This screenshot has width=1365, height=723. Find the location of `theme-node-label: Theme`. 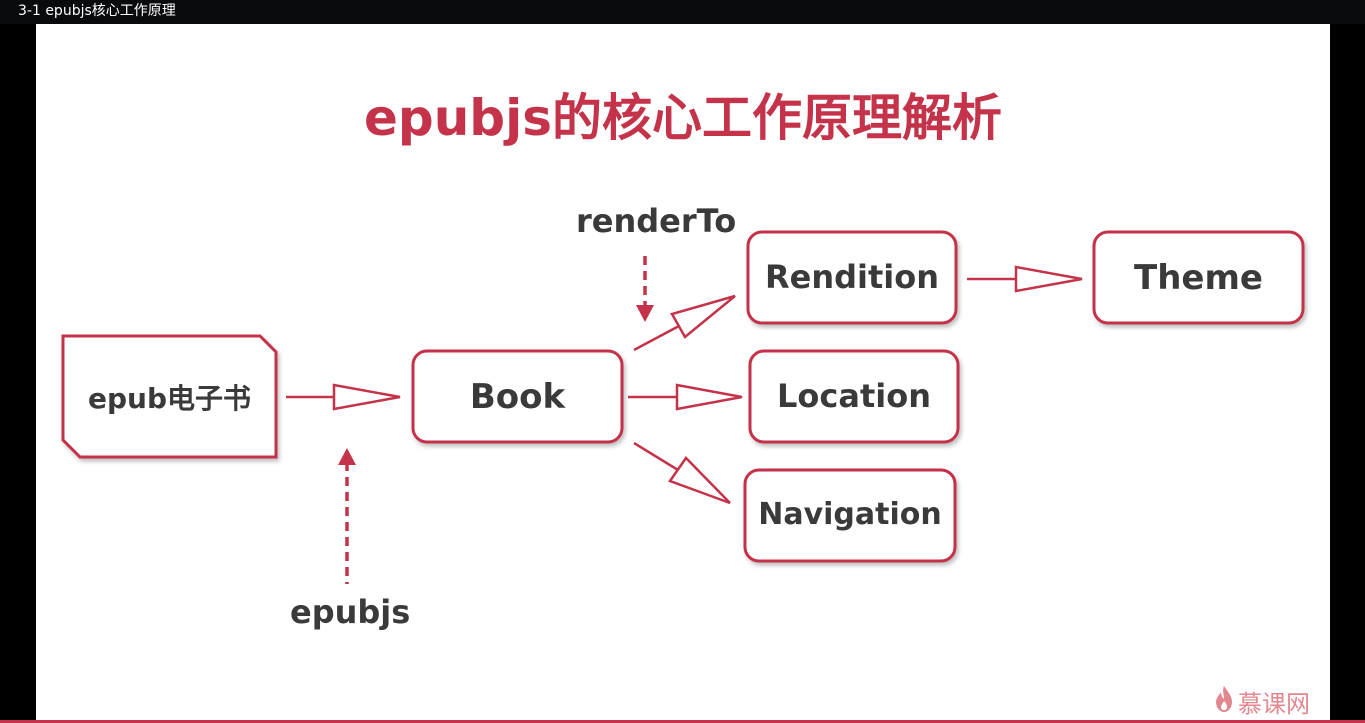

theme-node-label: Theme is located at coordinates (1198, 278).